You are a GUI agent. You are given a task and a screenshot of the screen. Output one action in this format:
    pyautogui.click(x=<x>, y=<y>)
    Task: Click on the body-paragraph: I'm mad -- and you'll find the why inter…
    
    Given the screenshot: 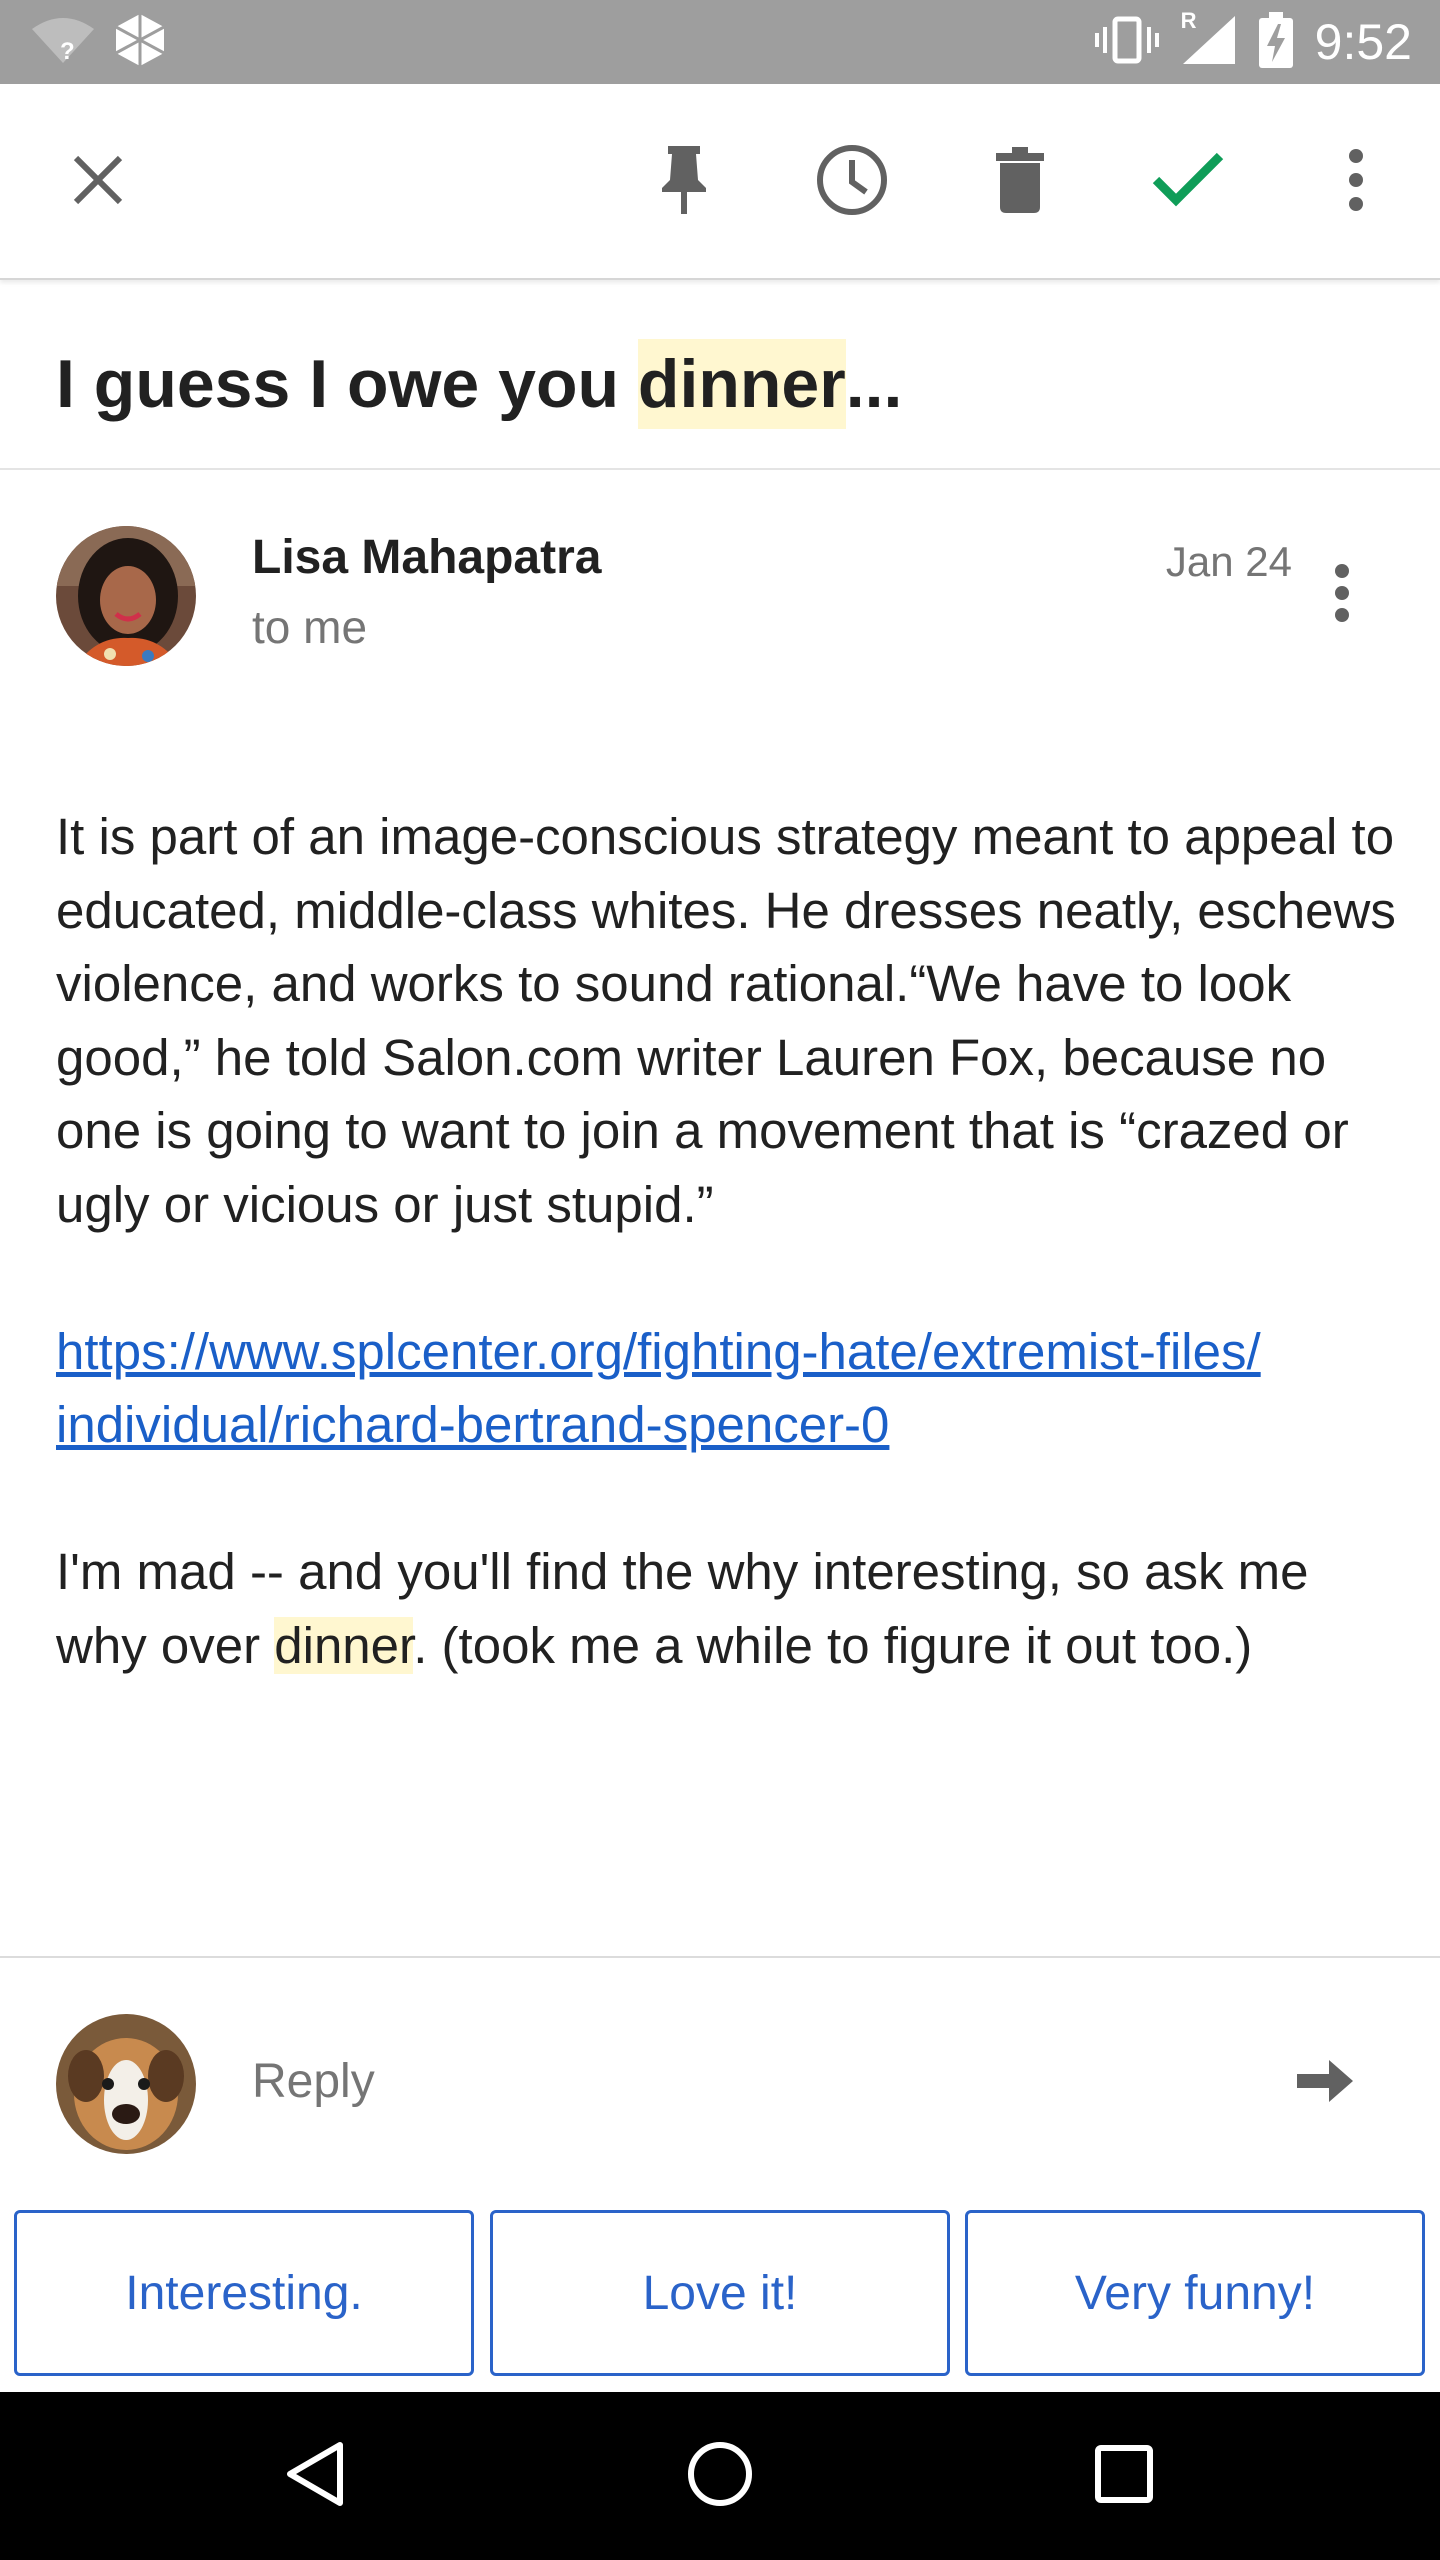 What is the action you would take?
    pyautogui.click(x=726, y=1608)
    